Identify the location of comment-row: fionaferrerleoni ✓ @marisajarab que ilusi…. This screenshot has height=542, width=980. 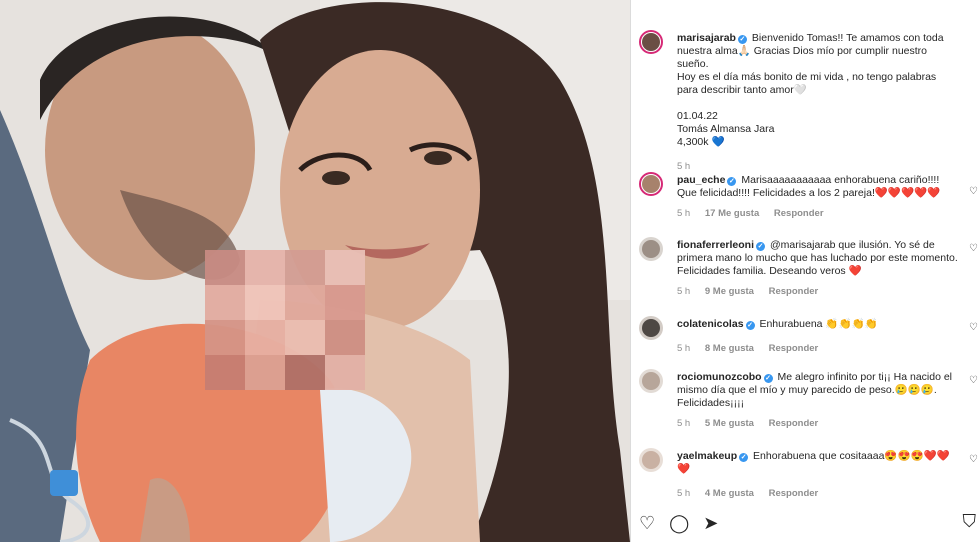
(809, 267).